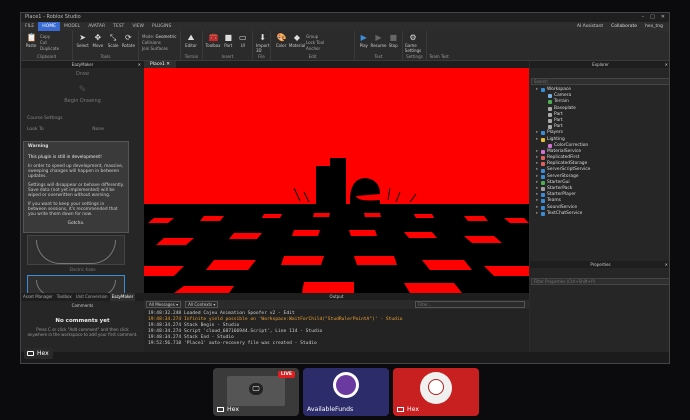 The width and height of the screenshot is (690, 420). I want to click on stop-button: ■ Stop, so click(394, 40).